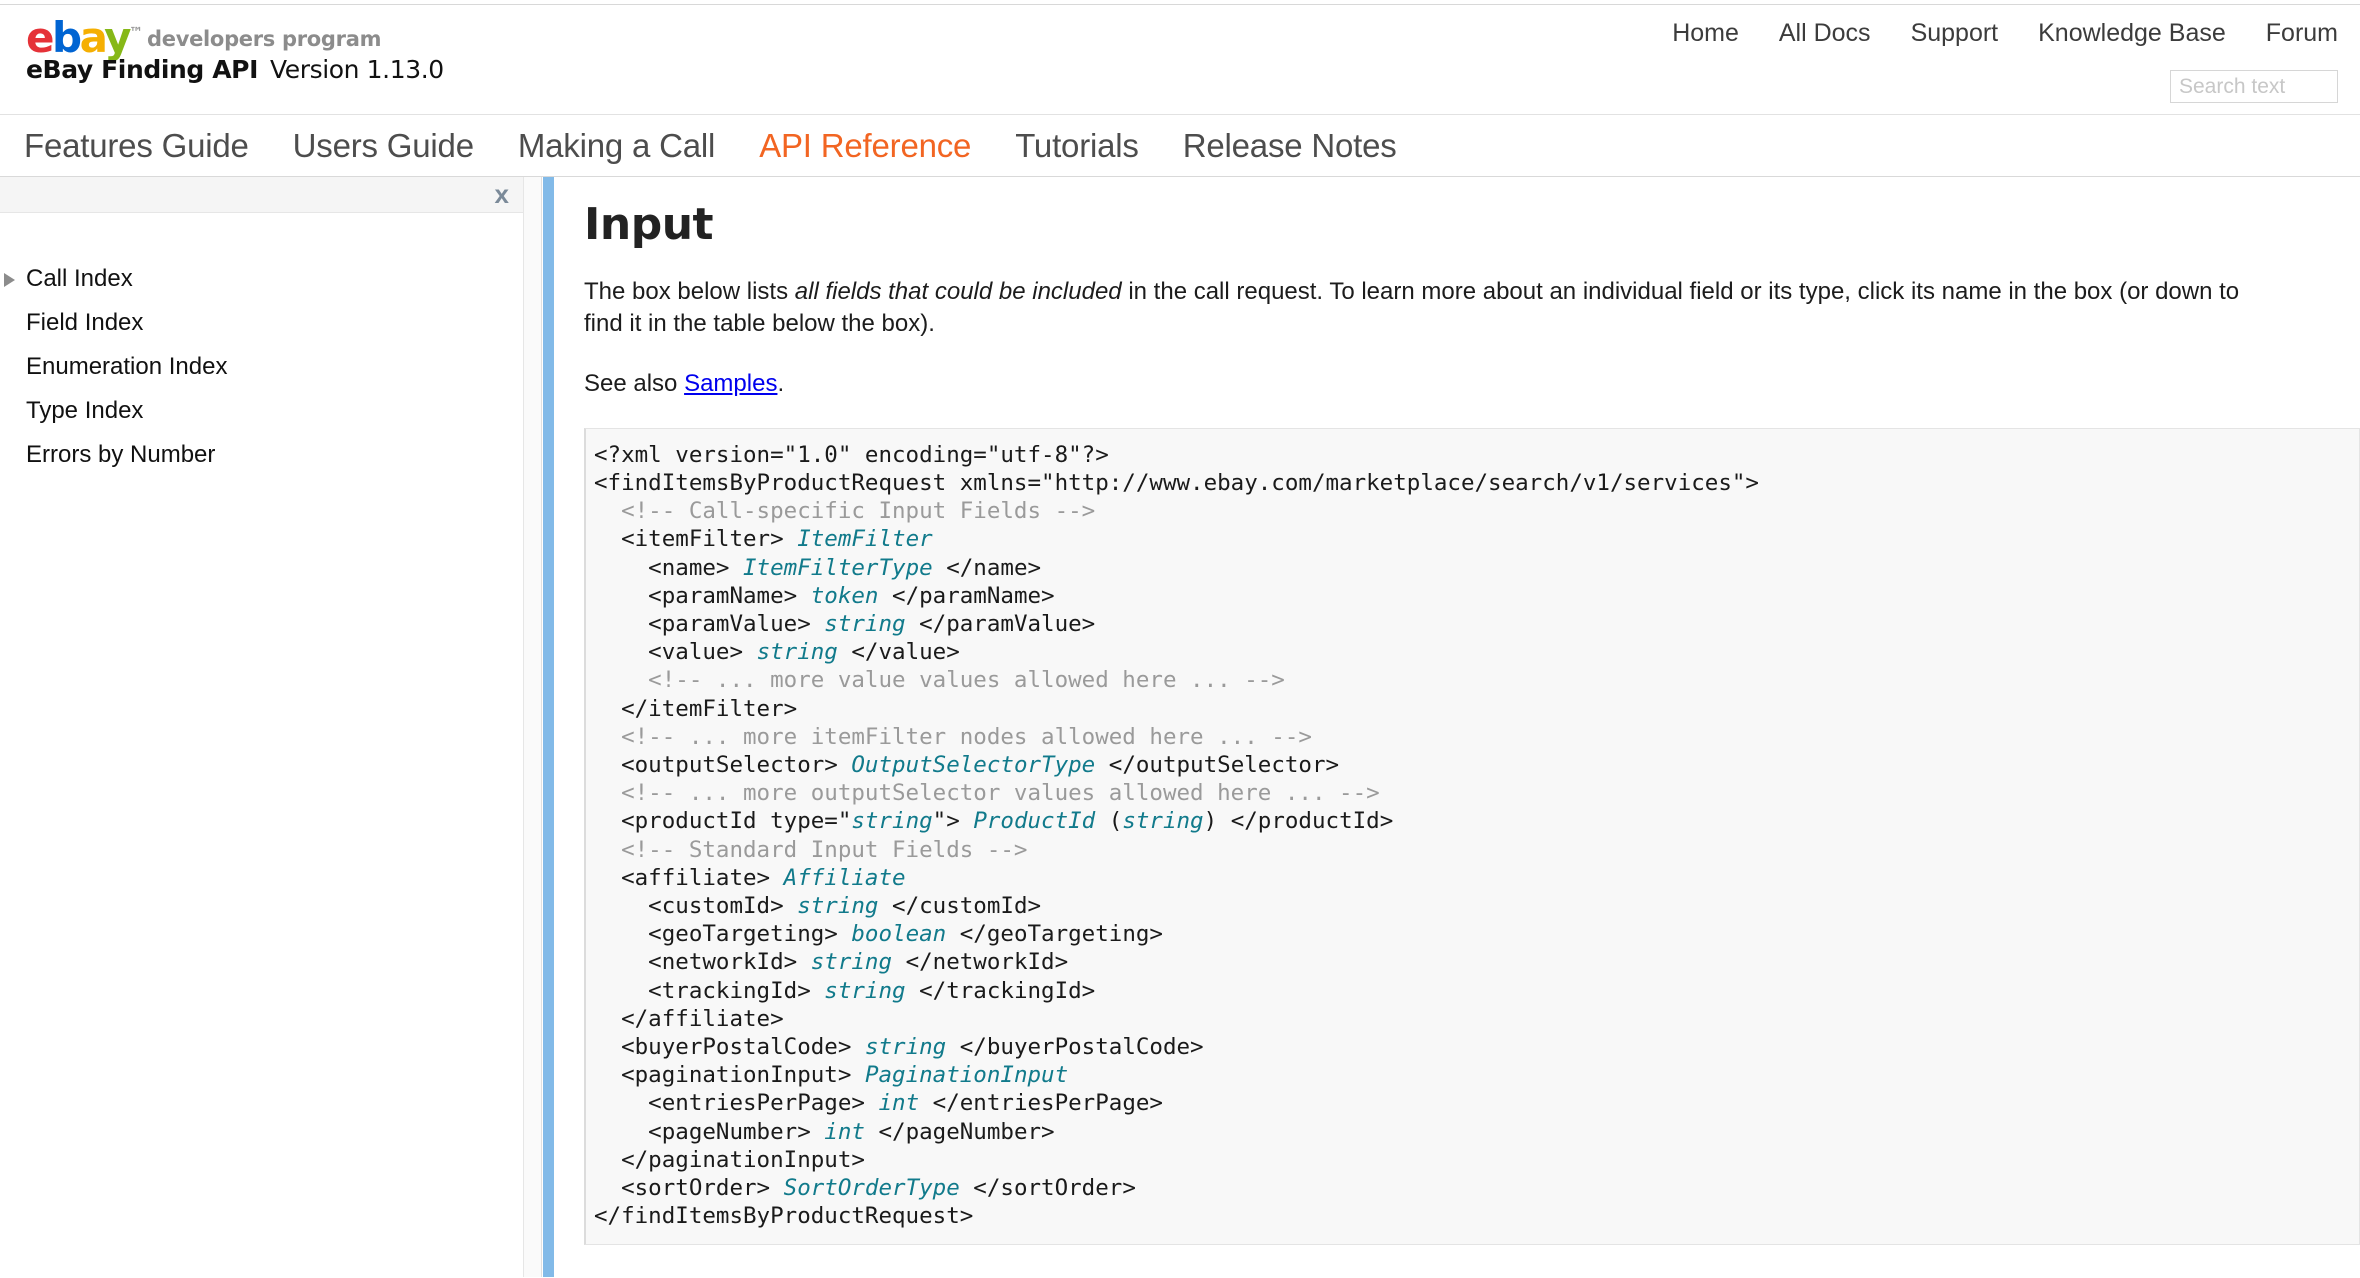 Image resolution: width=2360 pixels, height=1278 pixels. What do you see at coordinates (261, 411) in the screenshot?
I see `sidebar-item-type-index: Type Index` at bounding box center [261, 411].